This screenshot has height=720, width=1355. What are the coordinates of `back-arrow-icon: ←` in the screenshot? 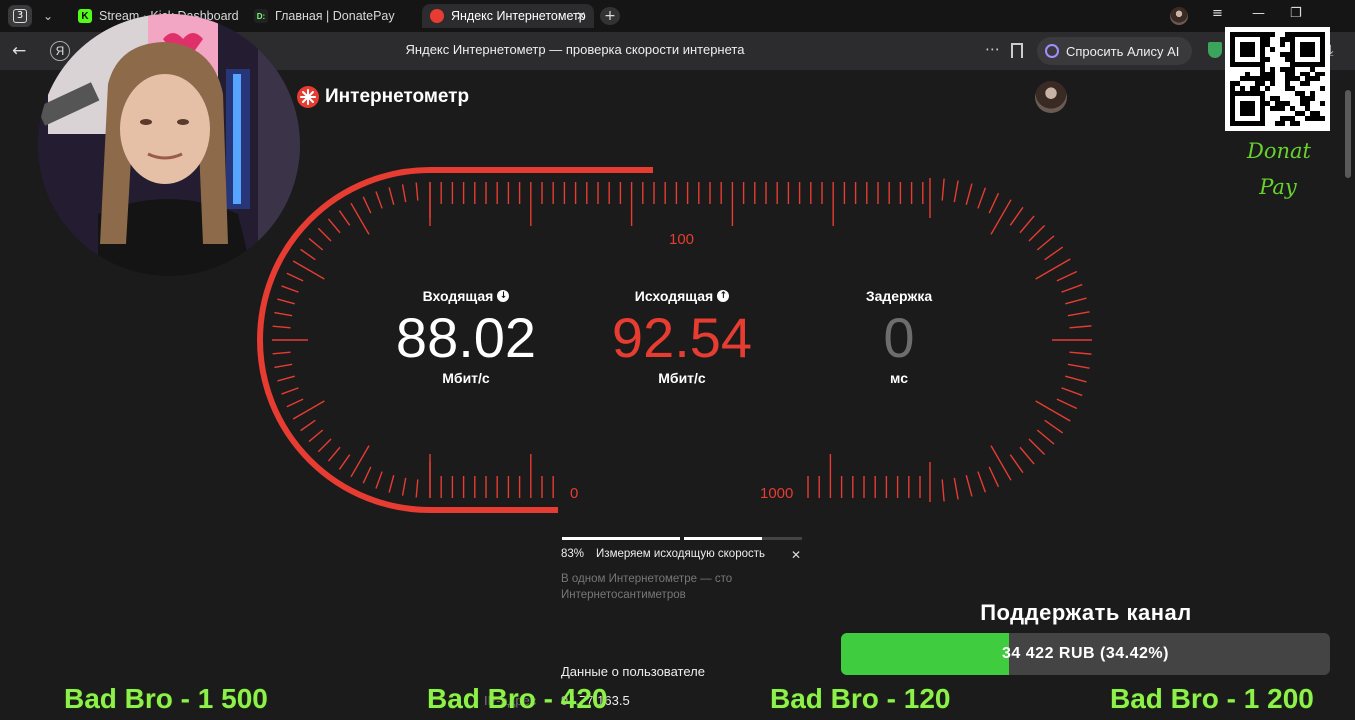 It's located at (19, 51).